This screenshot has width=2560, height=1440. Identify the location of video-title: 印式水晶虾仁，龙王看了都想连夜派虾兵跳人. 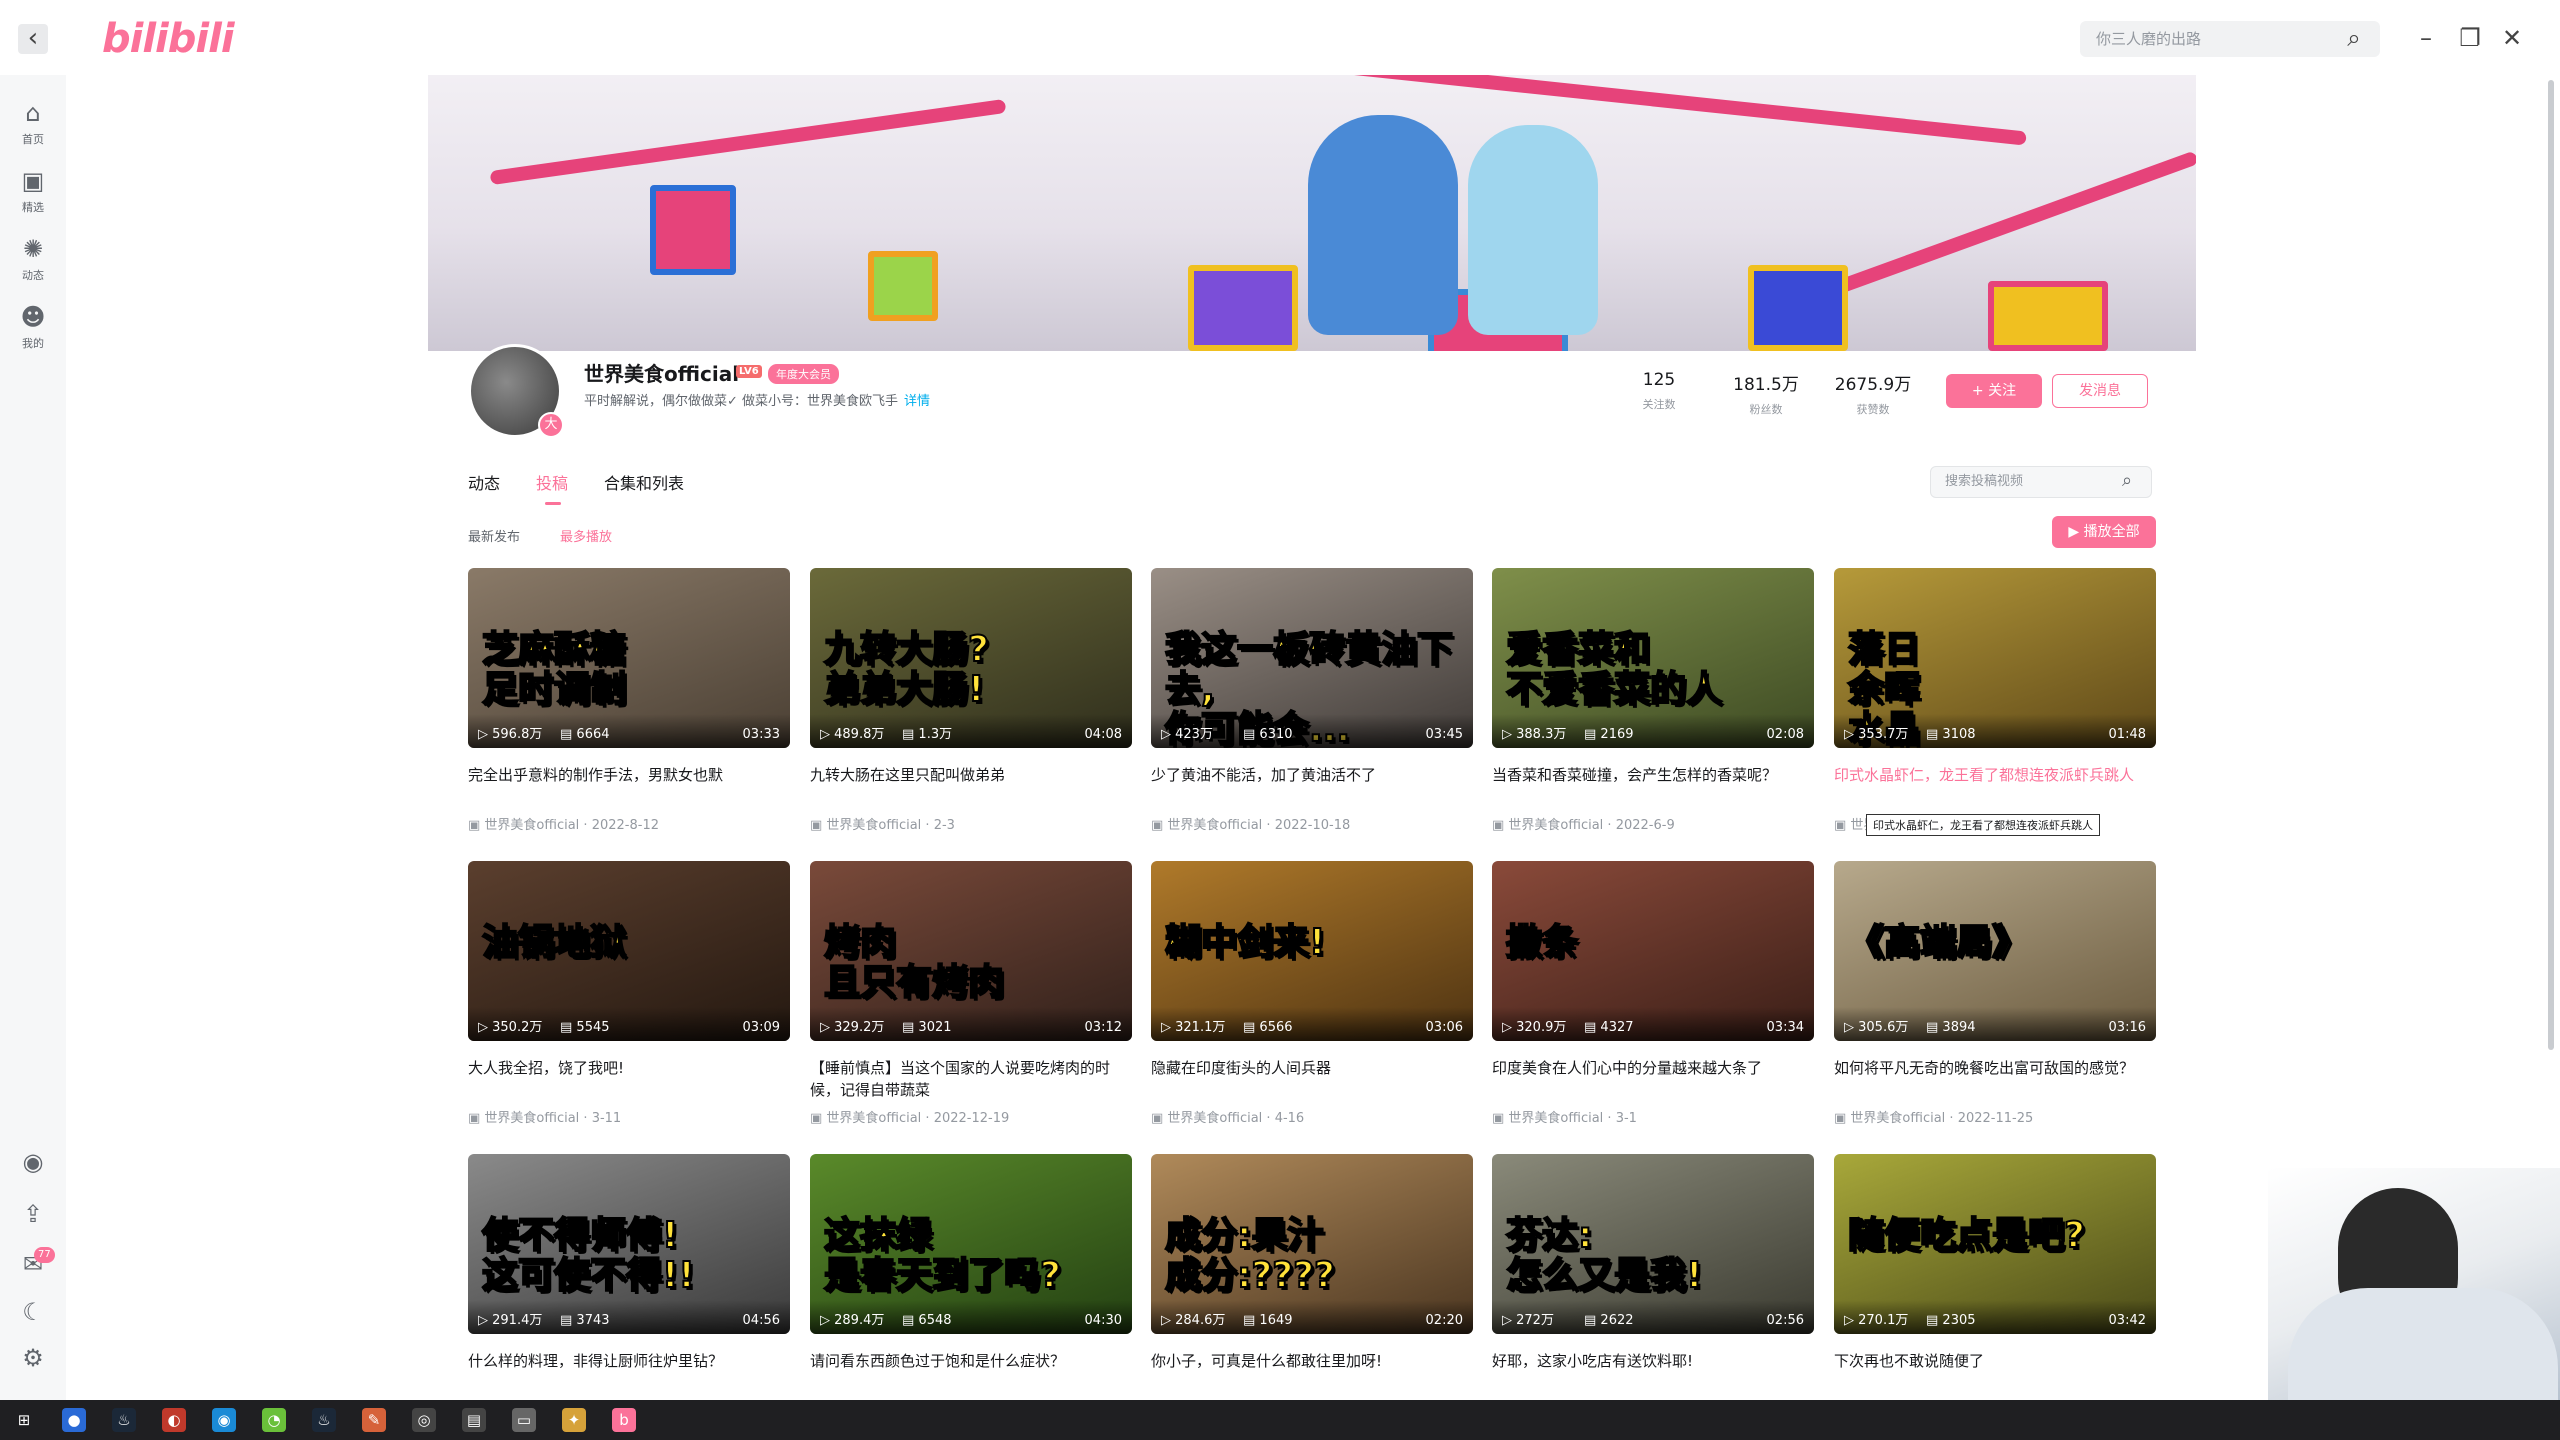
(1995, 786).